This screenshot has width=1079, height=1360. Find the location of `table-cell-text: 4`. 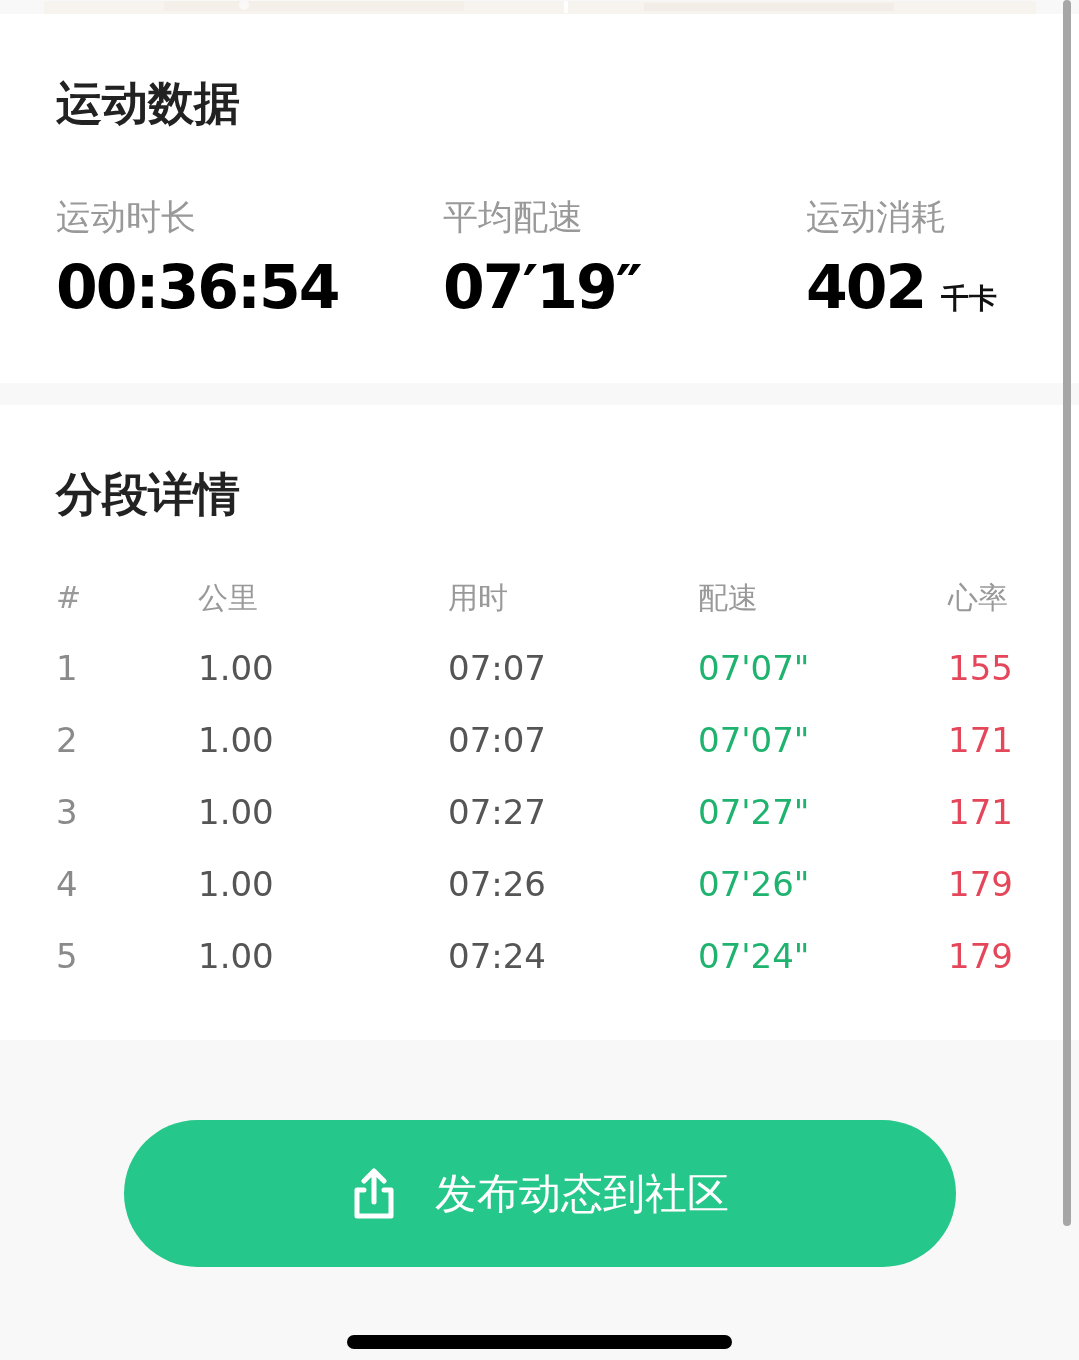

table-cell-text: 4 is located at coordinates (67, 884).